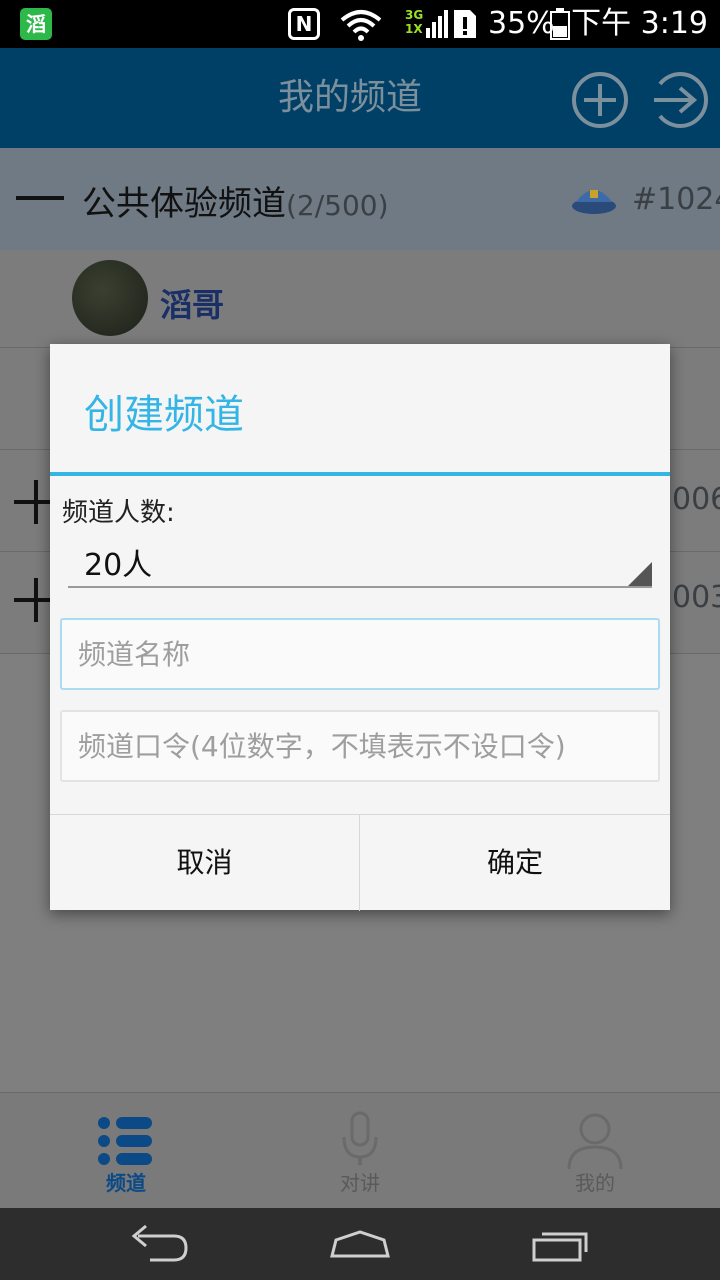 The height and width of the screenshot is (1280, 720). What do you see at coordinates (360, 98) in the screenshot?
I see `app-bar: 我的频道` at bounding box center [360, 98].